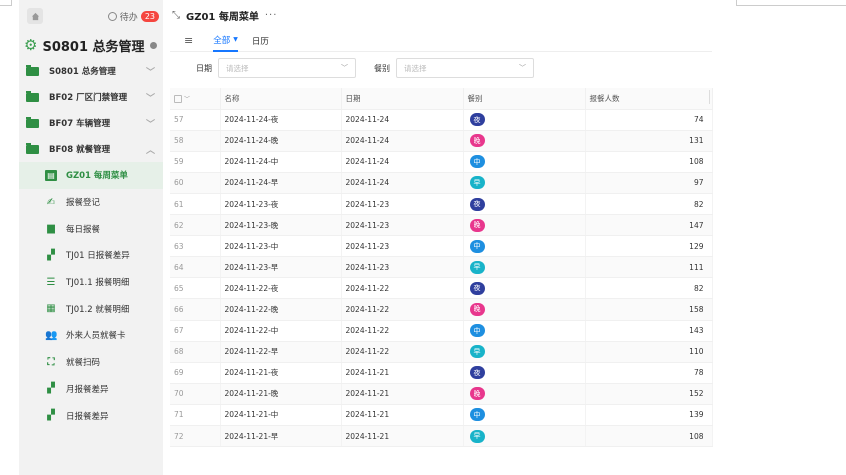 The height and width of the screenshot is (475, 846). I want to click on sidebar-item-1: ✍ 报餐登记, so click(91, 202).